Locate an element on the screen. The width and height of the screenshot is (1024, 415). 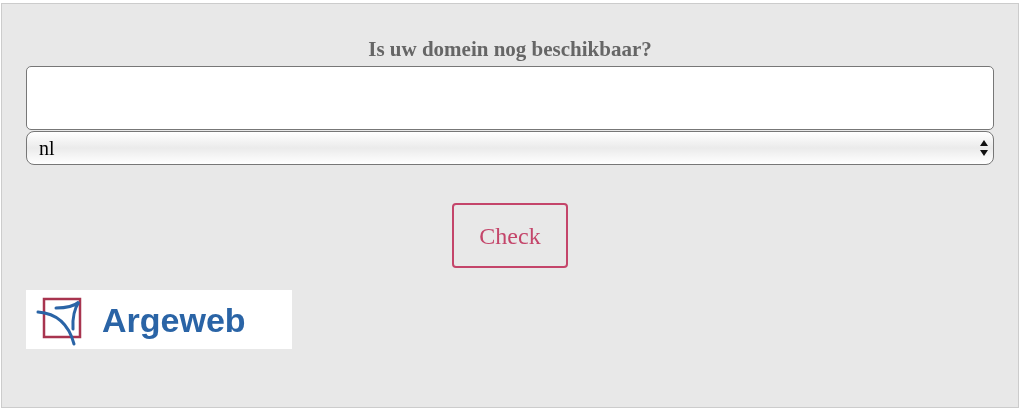
domain-input-field is located at coordinates (510, 98).